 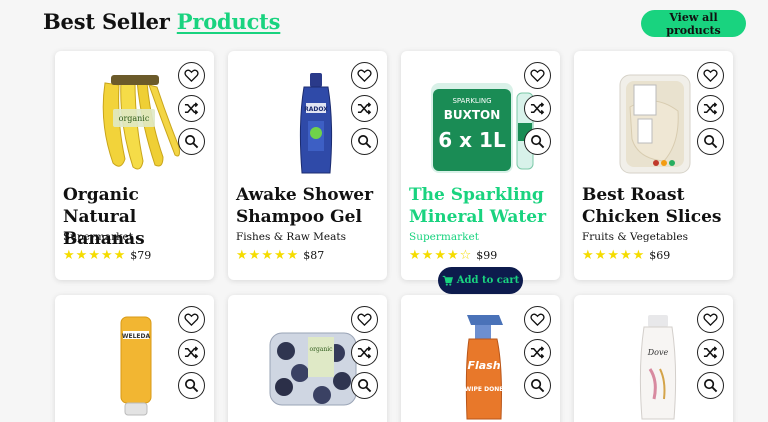 I want to click on product-title: The Sparkling Mineral Water, so click(x=483, y=206).